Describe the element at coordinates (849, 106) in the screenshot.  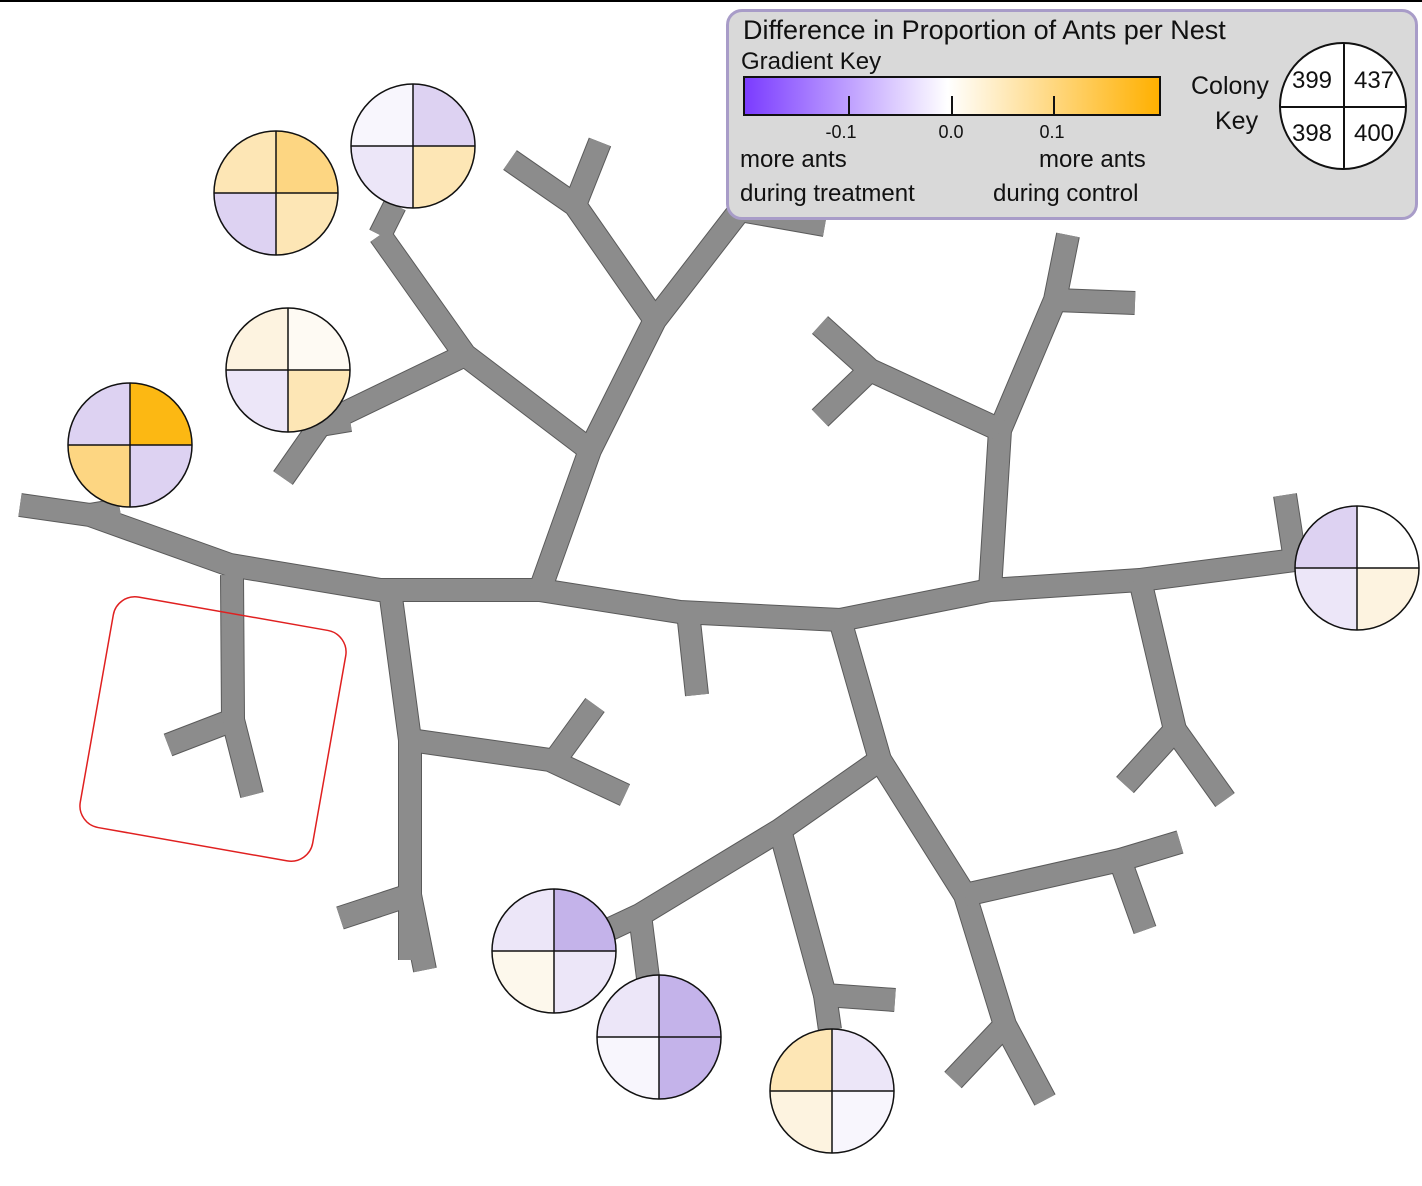
I see `tick-mark-neg` at that location.